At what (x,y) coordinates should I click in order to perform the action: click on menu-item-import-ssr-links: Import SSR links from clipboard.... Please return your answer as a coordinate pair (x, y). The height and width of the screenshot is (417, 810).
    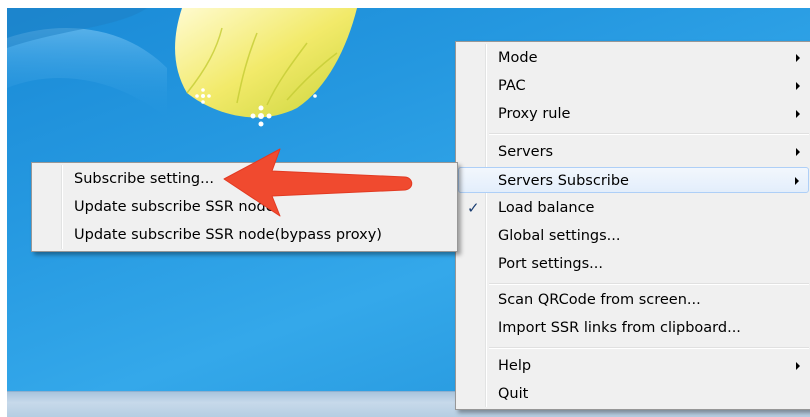
    Looking at the image, I should click on (633, 328).